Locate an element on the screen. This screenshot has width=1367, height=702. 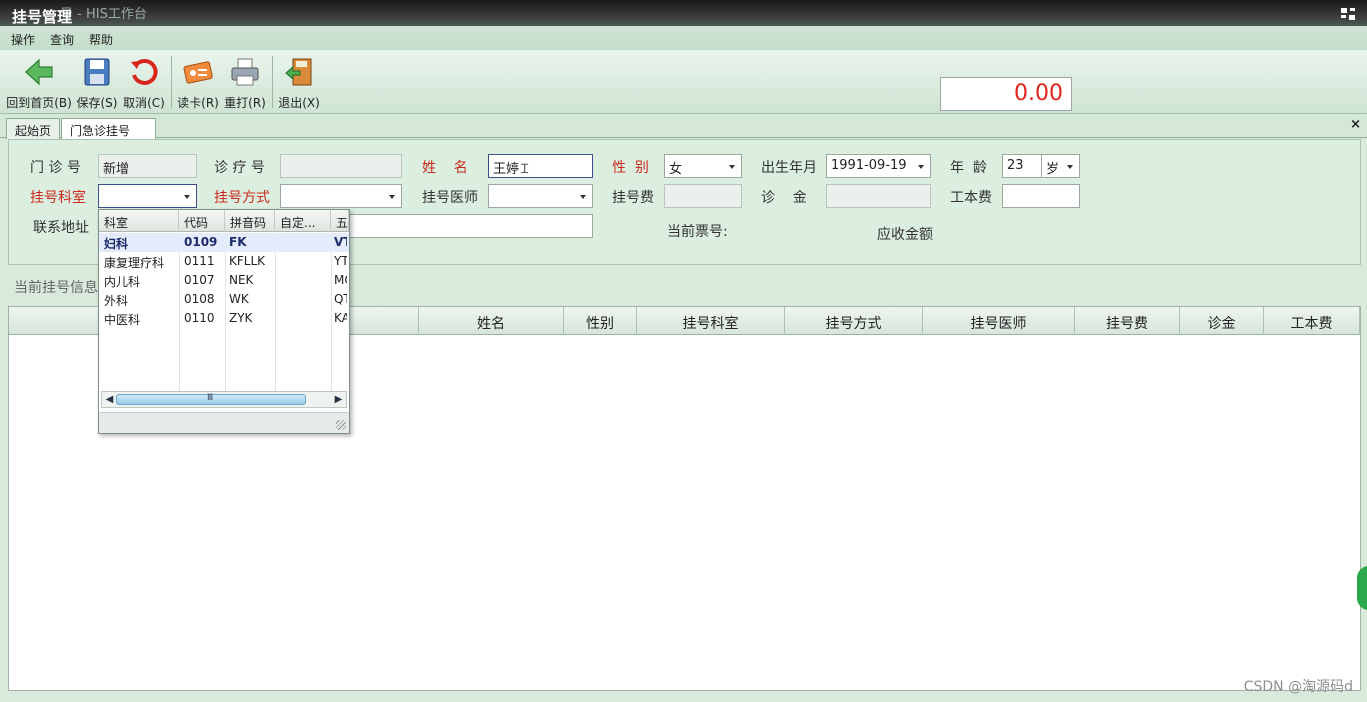
dept-option-code: 0108 is located at coordinates (199, 299).